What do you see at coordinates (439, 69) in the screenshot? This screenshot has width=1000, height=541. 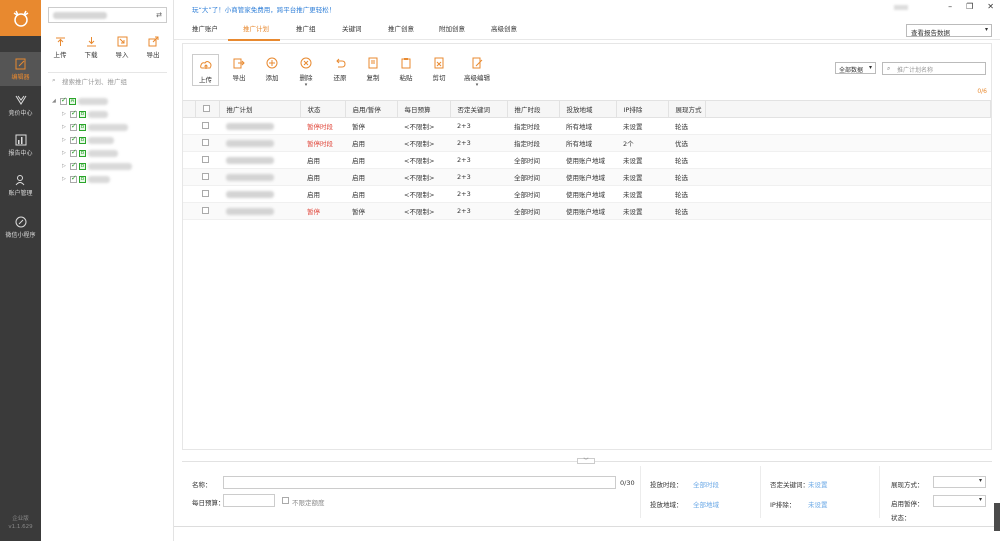 I see `cut-button: 剪切` at bounding box center [439, 69].